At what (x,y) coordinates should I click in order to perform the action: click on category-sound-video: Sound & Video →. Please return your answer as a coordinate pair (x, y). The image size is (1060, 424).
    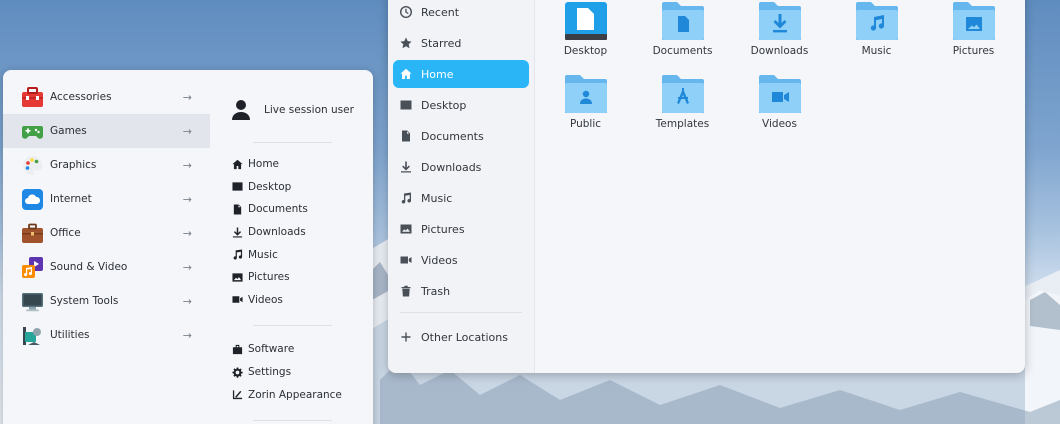
    Looking at the image, I should click on (106, 267).